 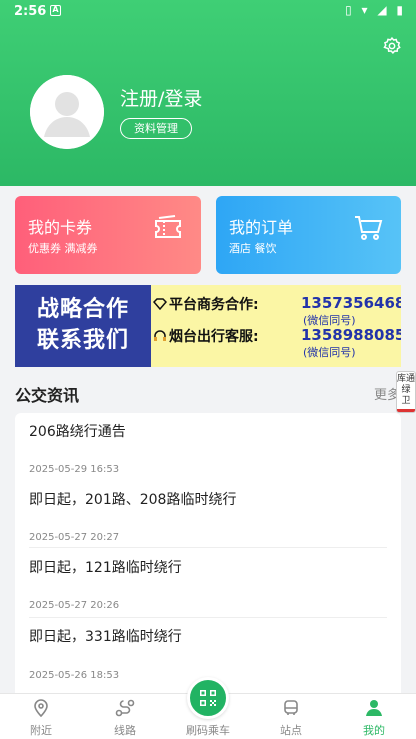 I want to click on coupons-subtitle: 优惠券 满减券, so click(x=63, y=248).